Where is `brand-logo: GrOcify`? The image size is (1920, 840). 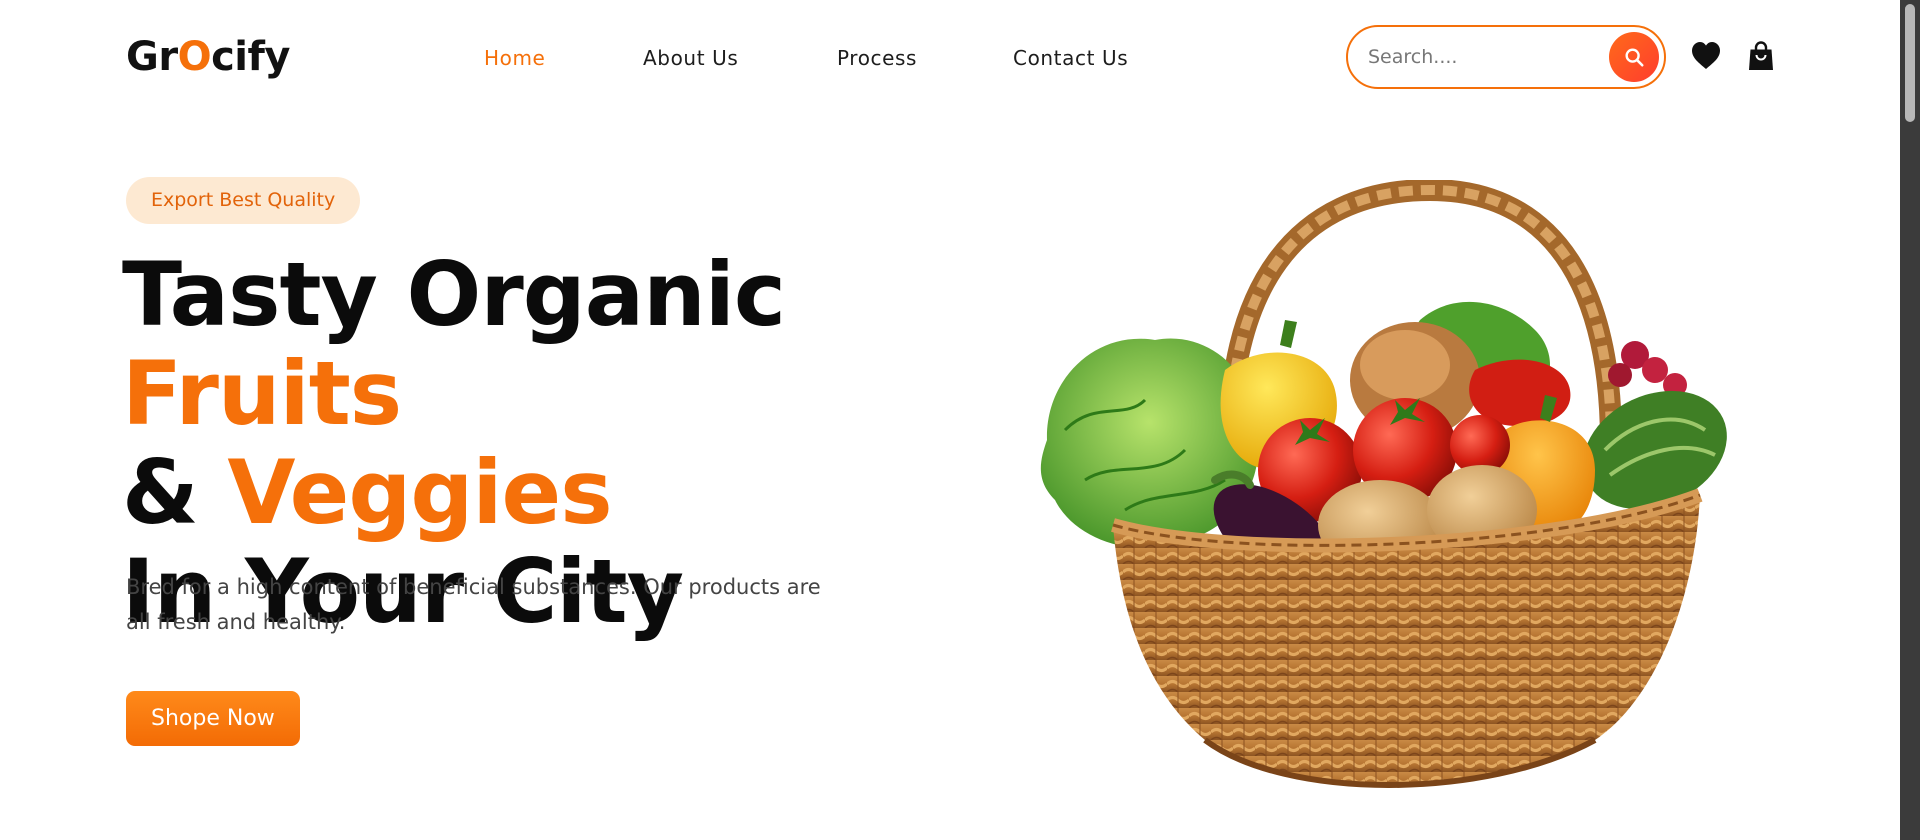
brand-logo: GrOcify is located at coordinates (208, 57).